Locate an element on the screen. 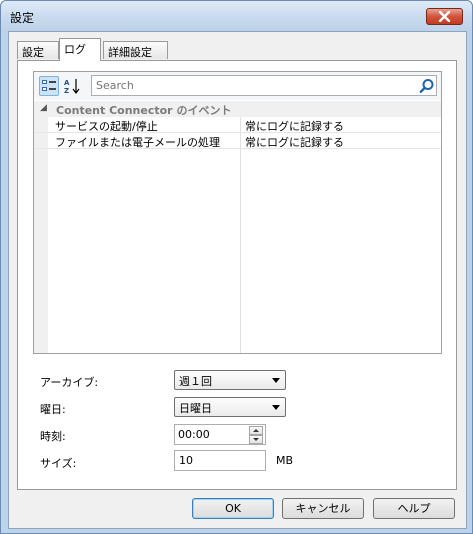 Image resolution: width=473 pixels, height=534 pixels. size-unit: MB is located at coordinates (285, 460).